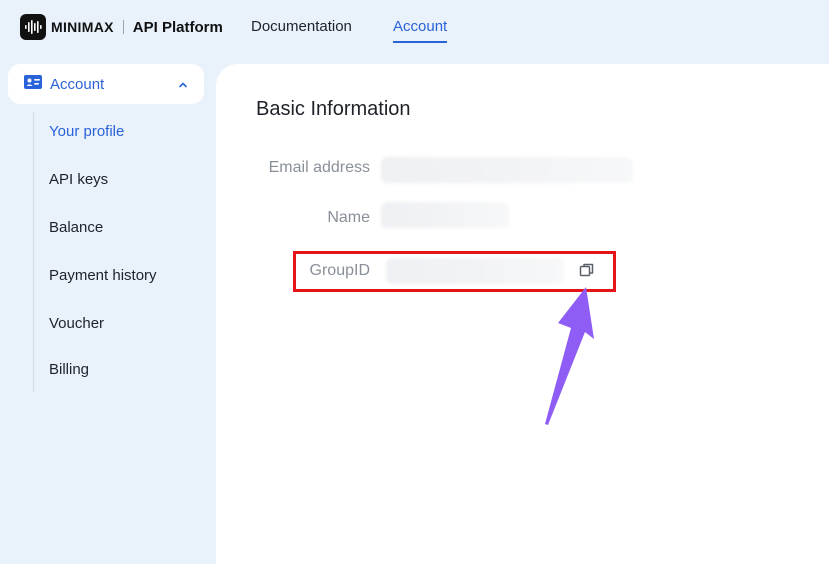 The width and height of the screenshot is (829, 564). What do you see at coordinates (575, 360) in the screenshot?
I see `pointer-arrow-icon` at bounding box center [575, 360].